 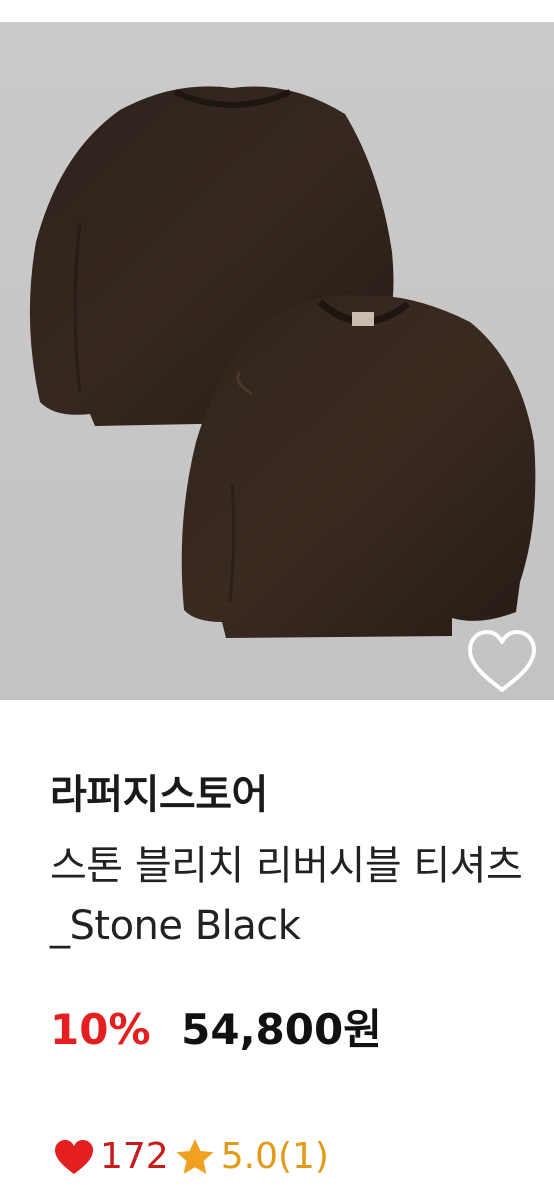 I want to click on like-count: 172, so click(x=134, y=1156).